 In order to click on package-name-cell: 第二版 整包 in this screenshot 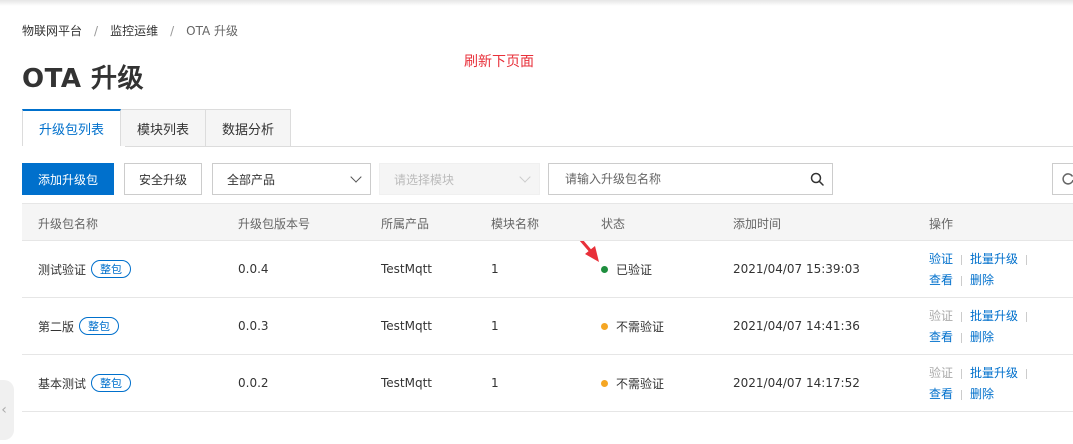, I will do `click(79, 326)`.